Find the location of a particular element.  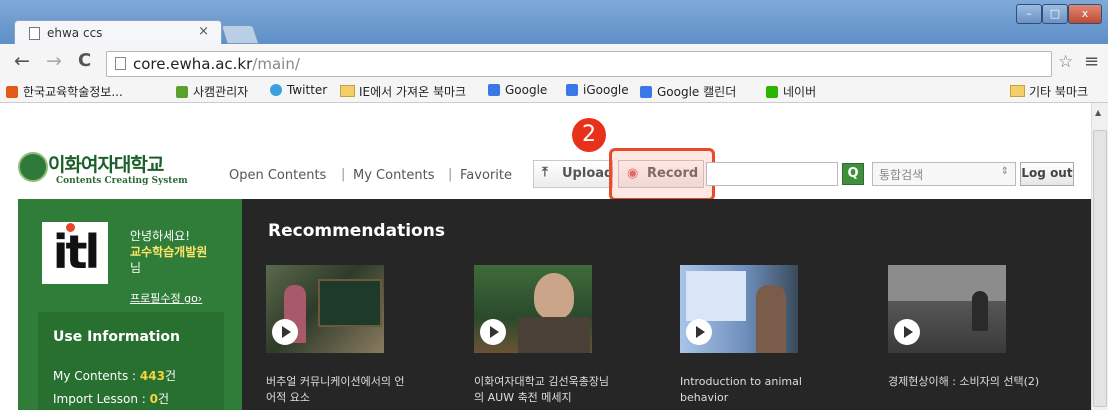

stat-label: Import Lesson : is located at coordinates (101, 399).